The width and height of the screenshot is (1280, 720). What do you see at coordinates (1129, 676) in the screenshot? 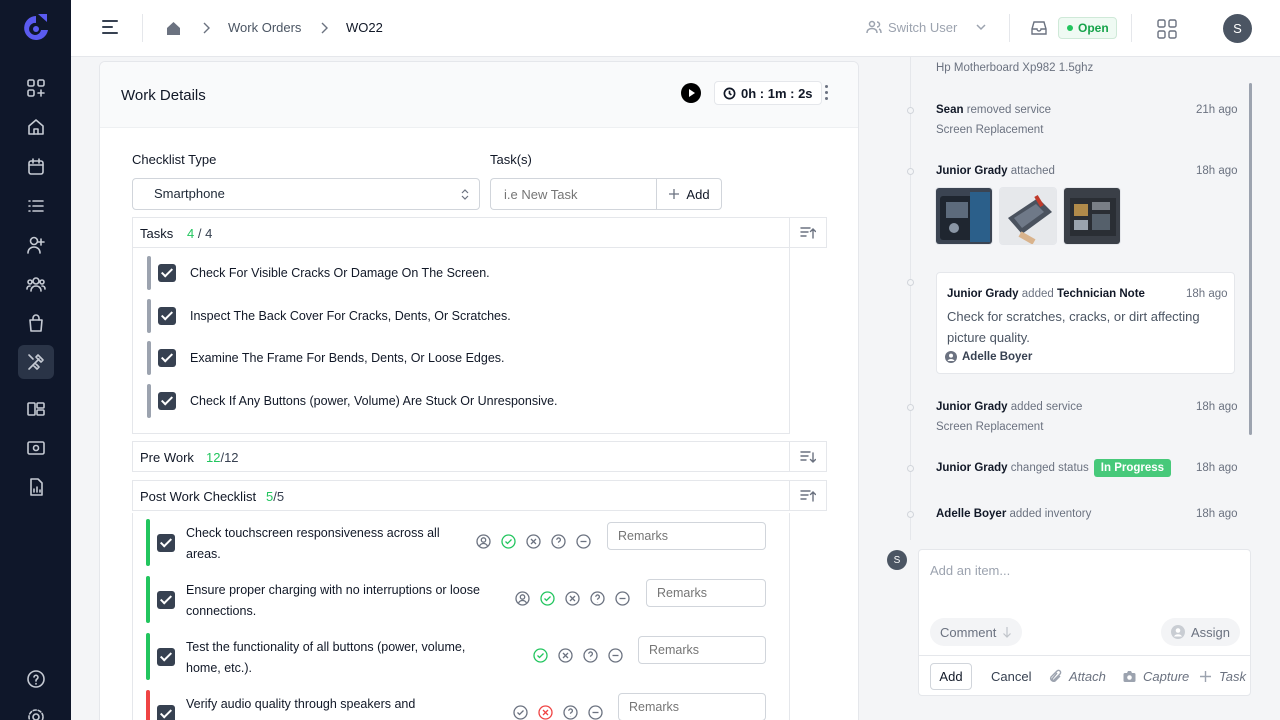
I see `camera-icon` at bounding box center [1129, 676].